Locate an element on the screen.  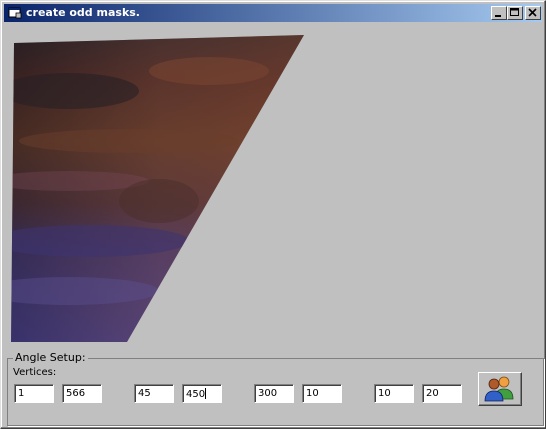
vertex-1-x-field: 1 is located at coordinates (34, 393).